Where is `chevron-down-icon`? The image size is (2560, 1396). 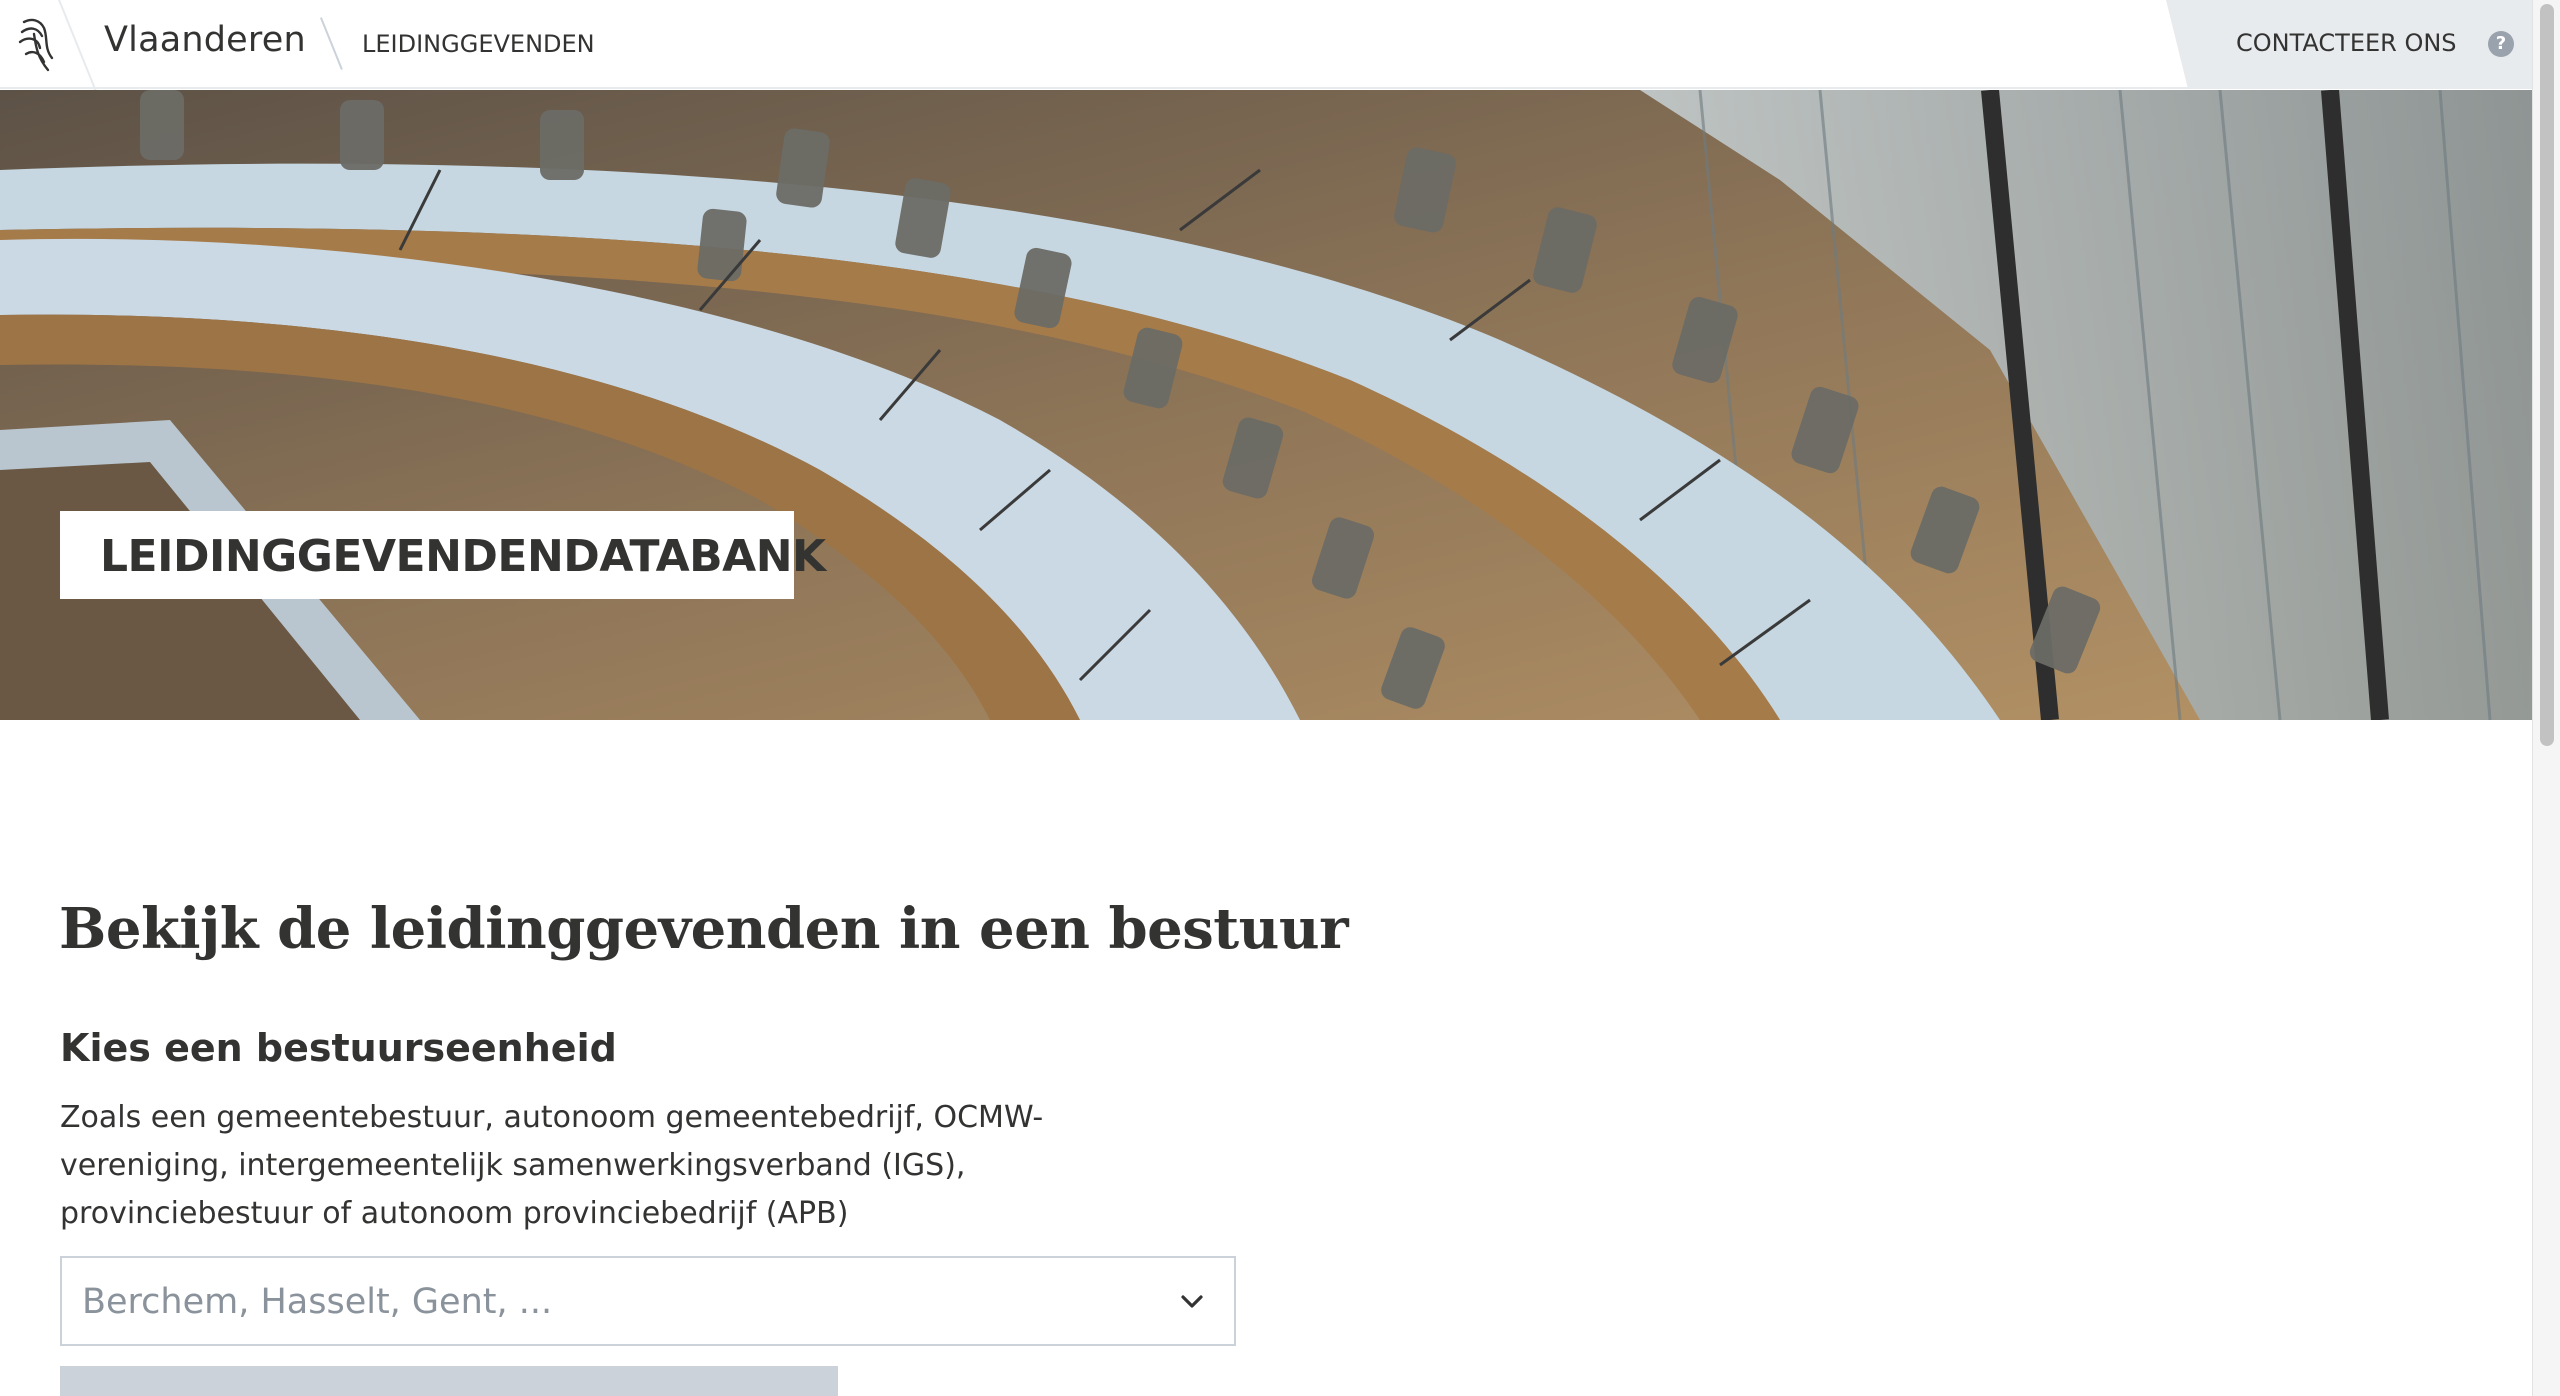 chevron-down-icon is located at coordinates (1192, 1302).